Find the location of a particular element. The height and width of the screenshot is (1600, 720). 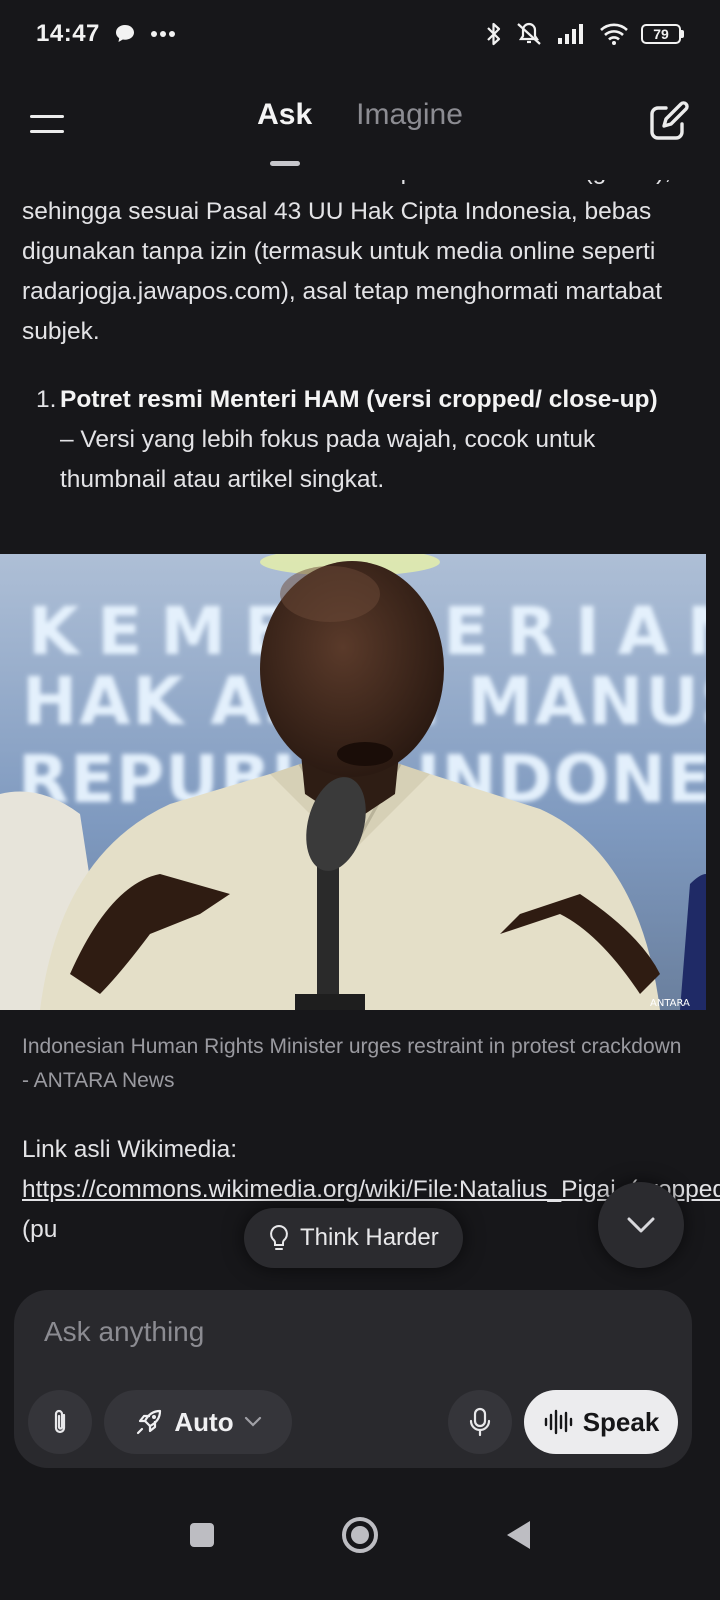

think-harder-label: Think Harder is located at coordinates (369, 1237).